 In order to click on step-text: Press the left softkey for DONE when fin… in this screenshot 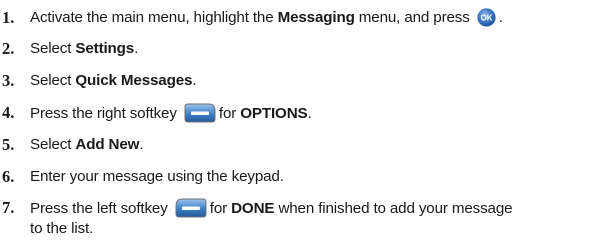, I will do `click(271, 217)`.